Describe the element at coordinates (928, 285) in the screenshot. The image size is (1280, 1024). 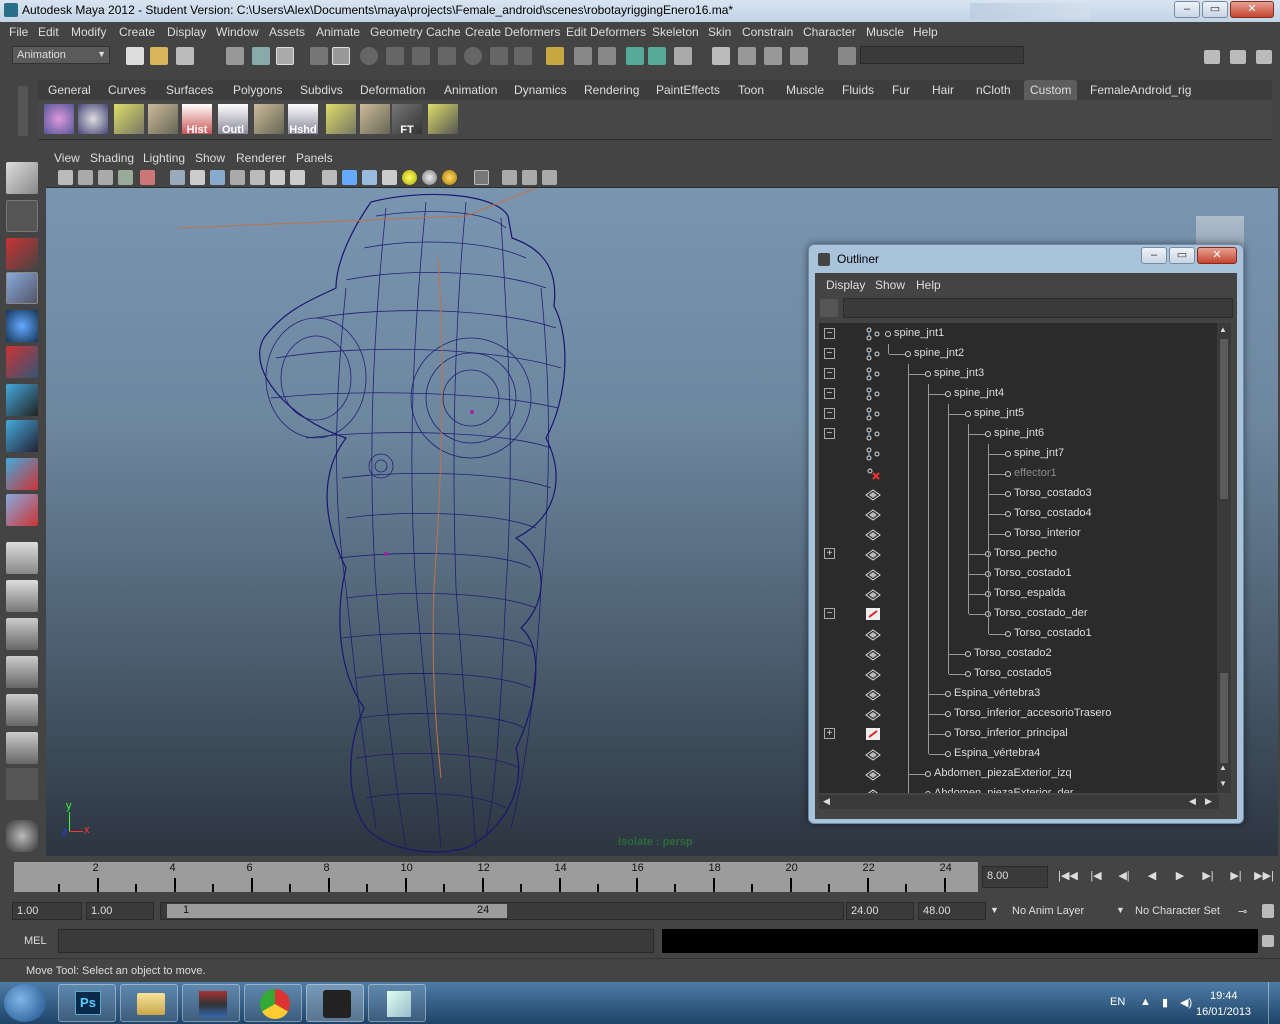
I see `outliner-menu-help: Help` at that location.